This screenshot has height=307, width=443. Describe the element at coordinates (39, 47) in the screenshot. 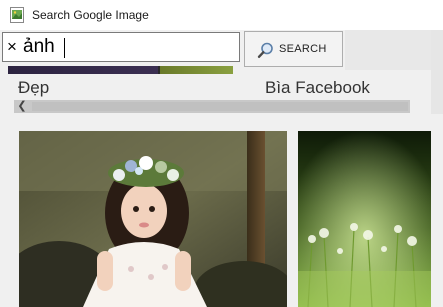

I see `search-query: ảnh` at that location.